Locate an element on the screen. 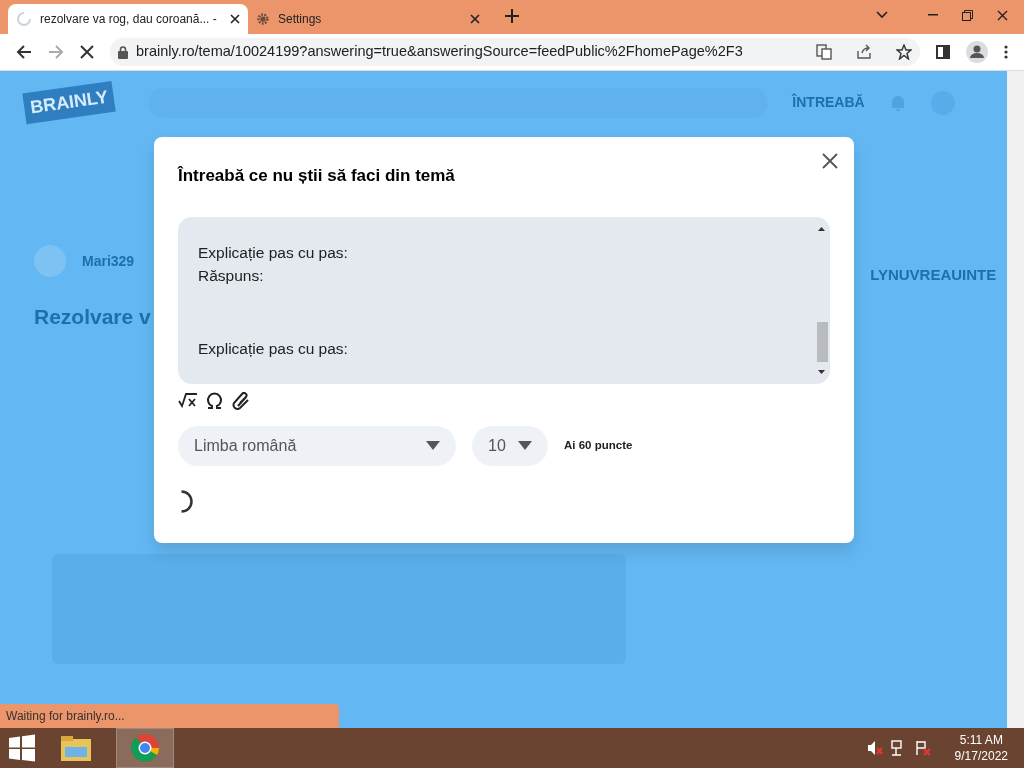 The width and height of the screenshot is (1024, 768). clock: 5:11 AM 9/17/2022 is located at coordinates (981, 748).